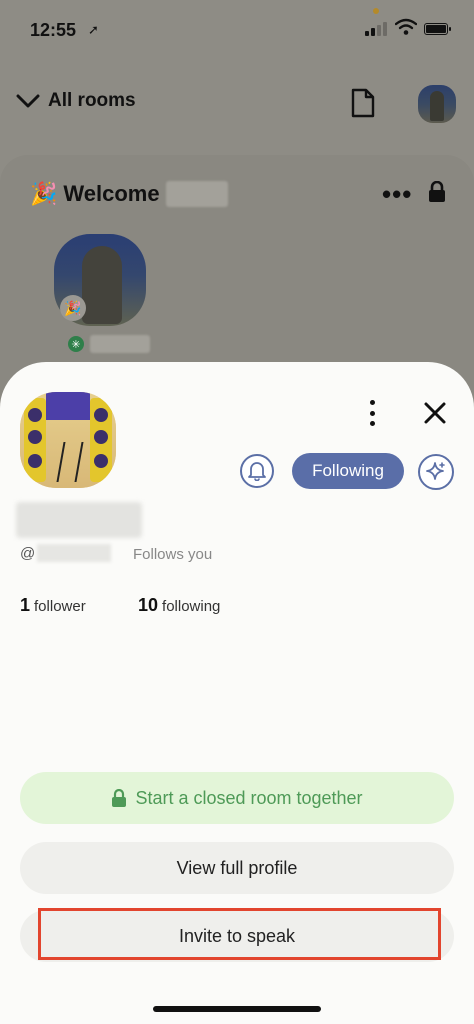  Describe the element at coordinates (25, 605) in the screenshot. I see `followers-count: 1` at that location.